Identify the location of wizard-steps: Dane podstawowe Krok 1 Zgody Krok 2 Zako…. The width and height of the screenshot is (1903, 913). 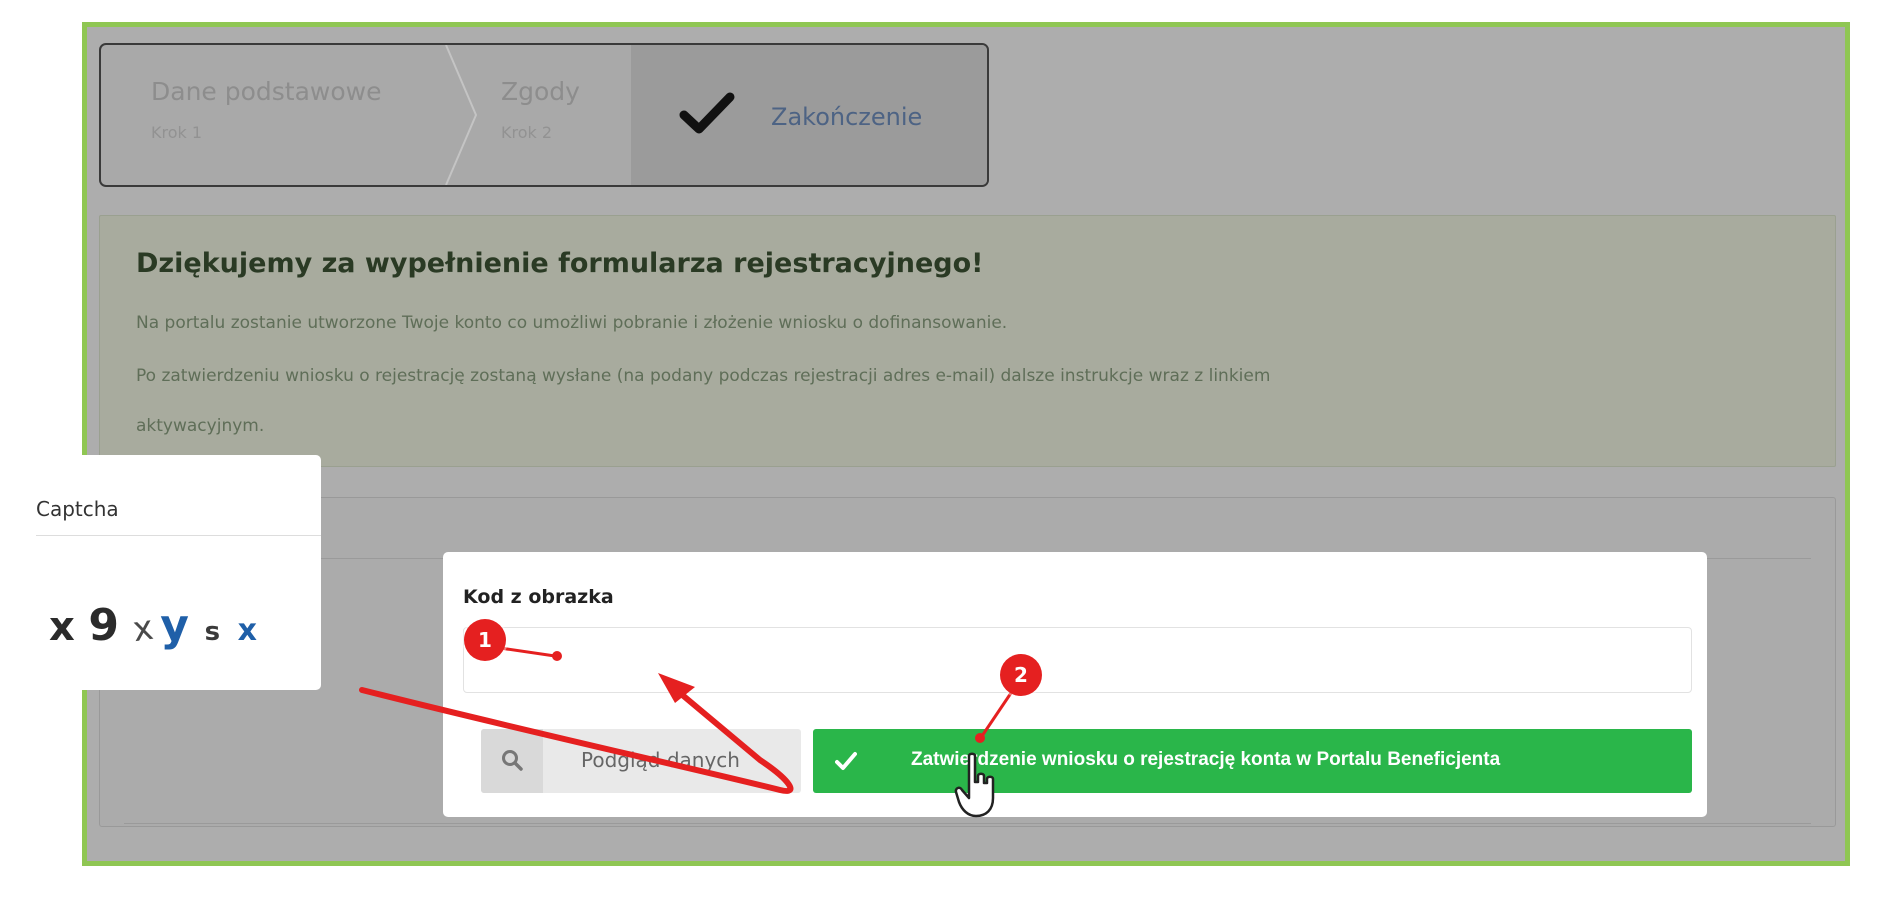
(544, 115).